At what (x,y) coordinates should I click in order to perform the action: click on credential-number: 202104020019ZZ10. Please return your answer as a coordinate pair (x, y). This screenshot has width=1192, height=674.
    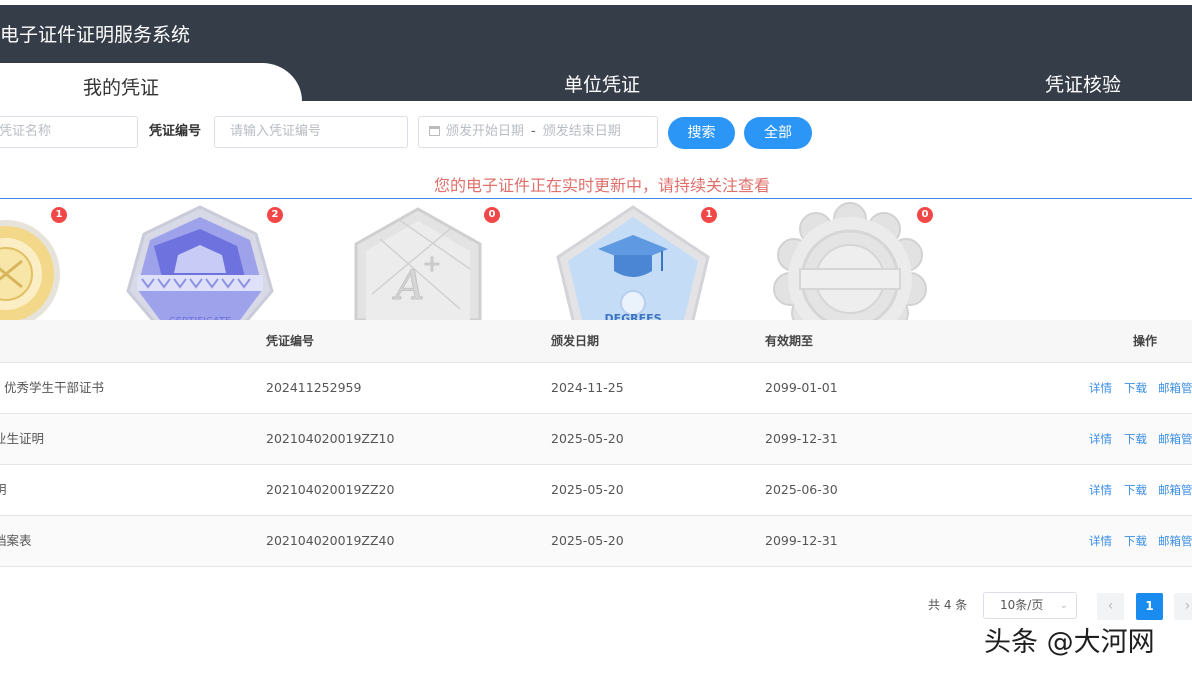
    Looking at the image, I should click on (330, 438).